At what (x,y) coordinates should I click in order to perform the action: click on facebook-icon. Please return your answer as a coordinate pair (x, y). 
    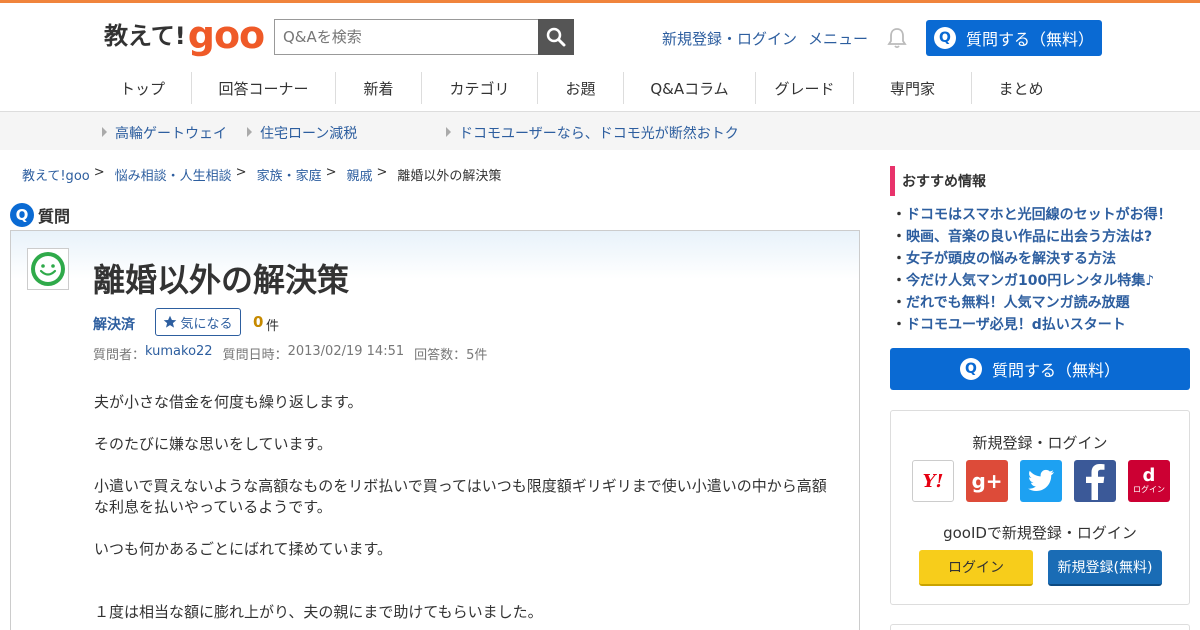
    Looking at the image, I should click on (1095, 482).